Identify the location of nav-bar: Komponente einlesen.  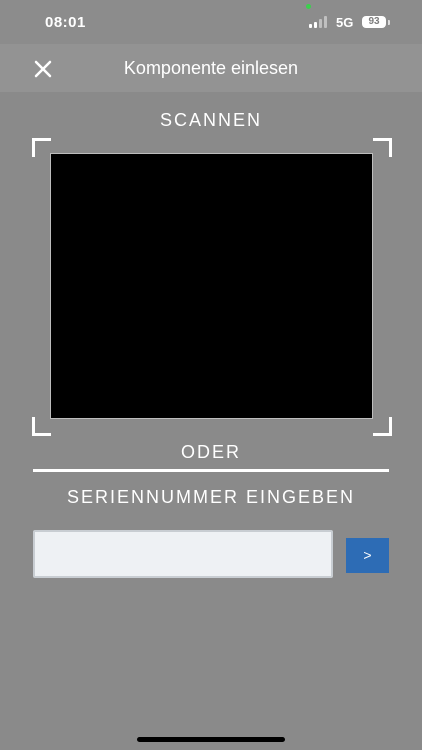
(211, 68).